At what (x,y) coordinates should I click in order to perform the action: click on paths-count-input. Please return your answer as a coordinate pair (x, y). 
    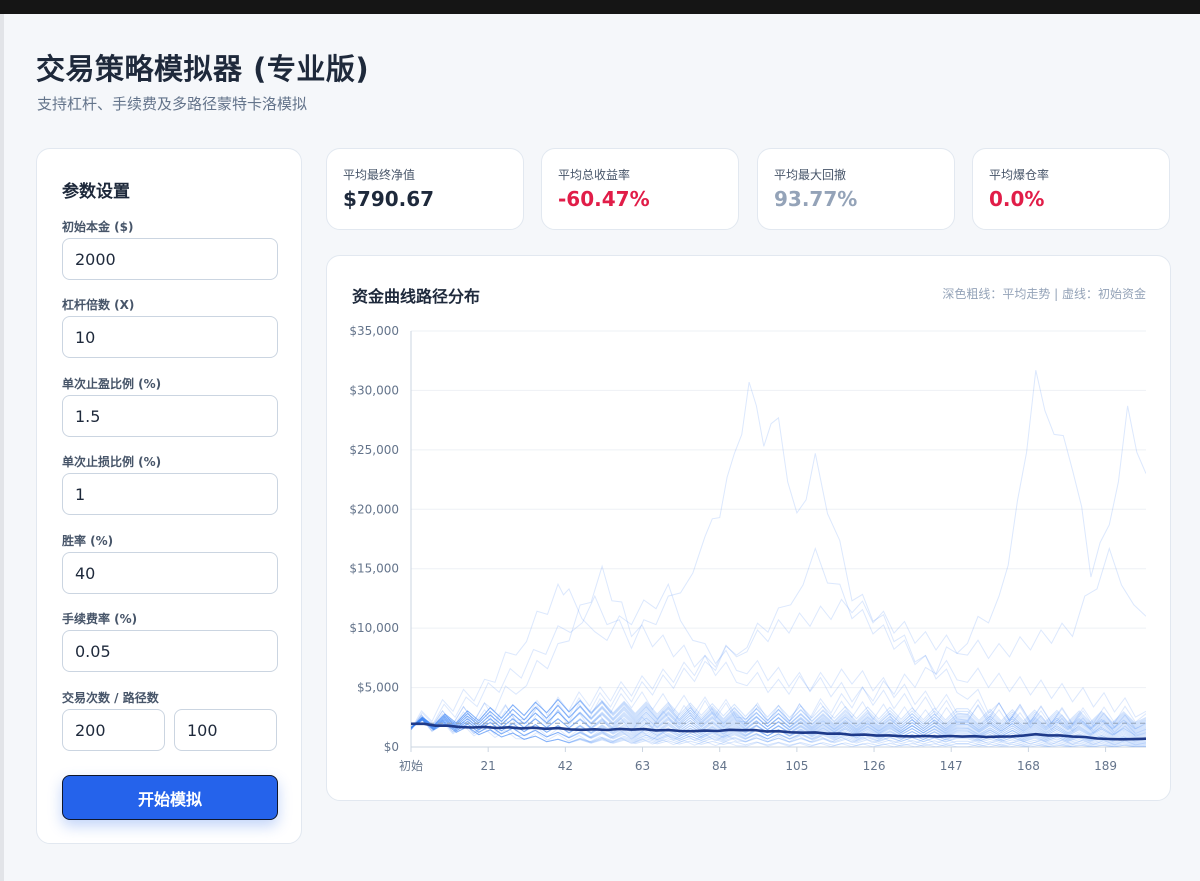
    Looking at the image, I should click on (225, 730).